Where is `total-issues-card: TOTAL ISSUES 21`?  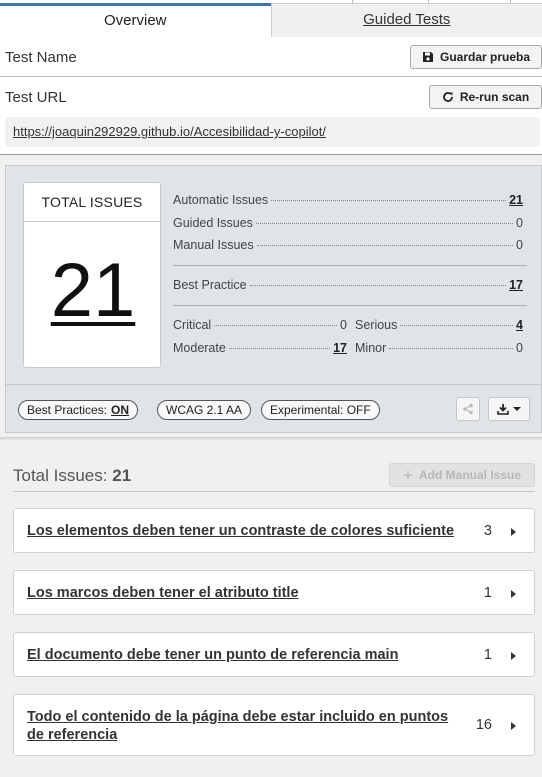 total-issues-card: TOTAL ISSUES 21 is located at coordinates (92, 275).